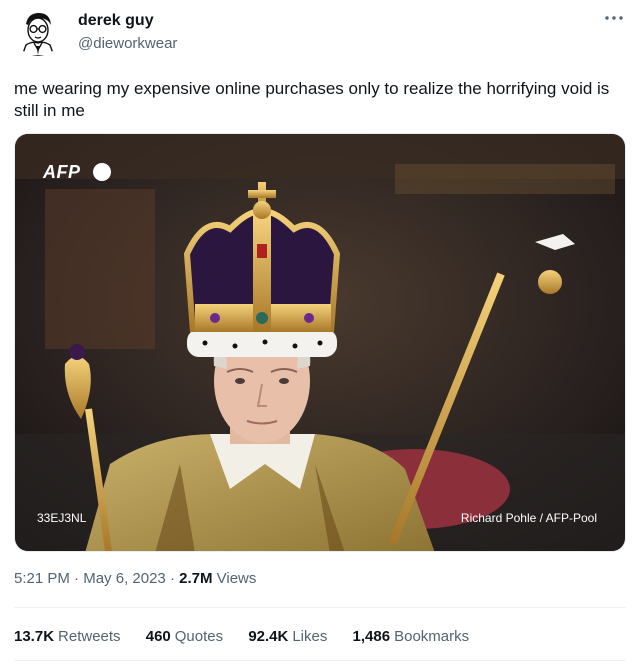  What do you see at coordinates (116, 21) in the screenshot?
I see `author-display-name: derek guy` at bounding box center [116, 21].